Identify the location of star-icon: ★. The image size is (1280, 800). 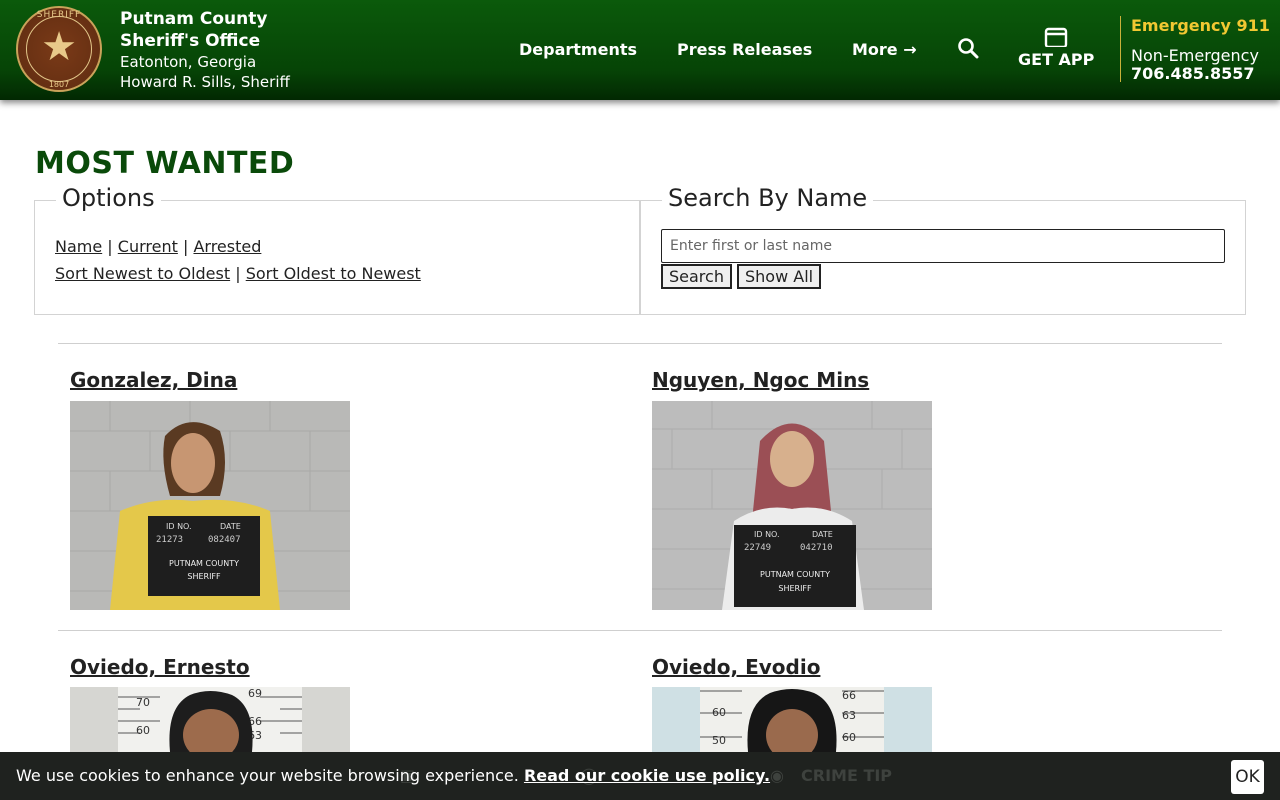
(59, 47).